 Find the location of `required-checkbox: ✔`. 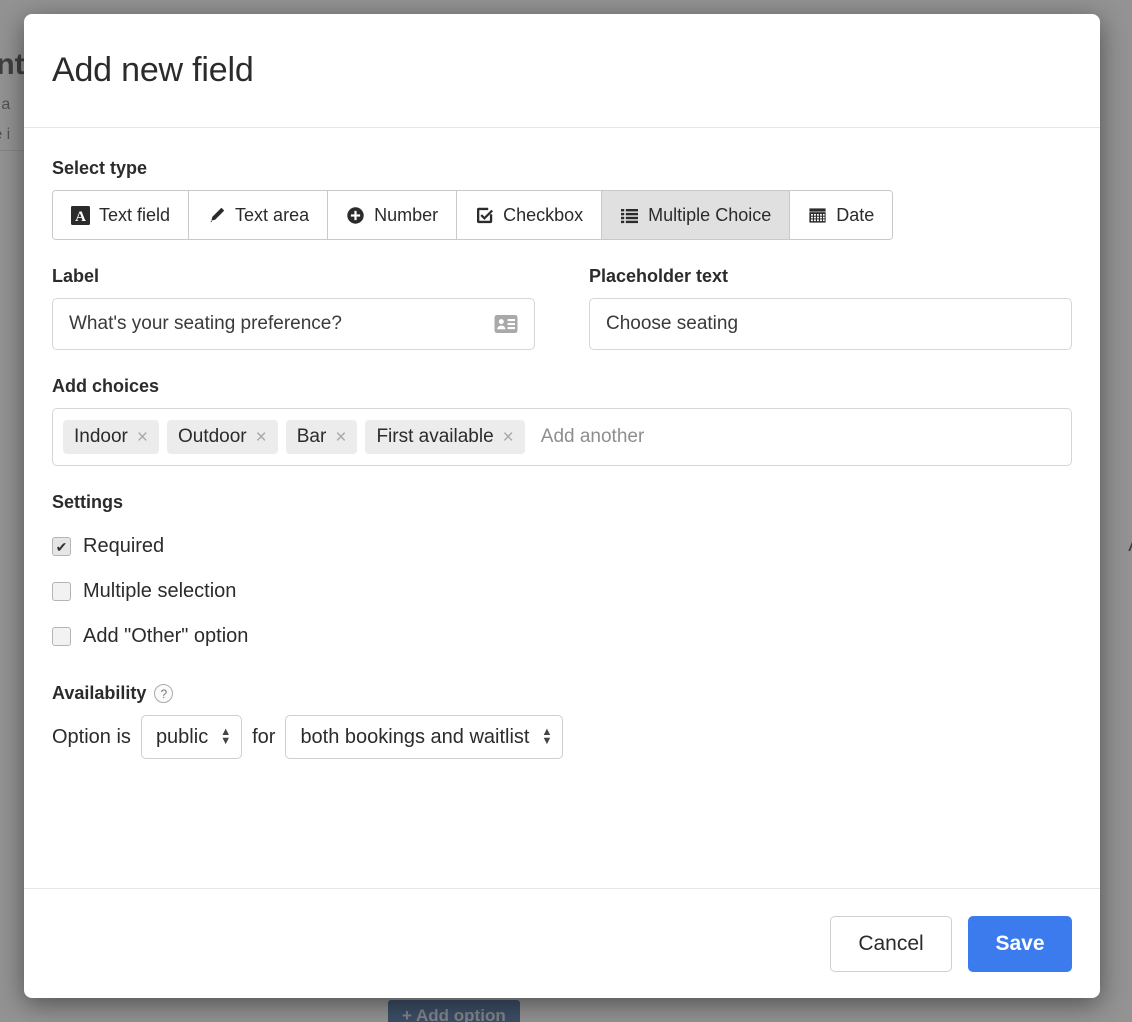

required-checkbox: ✔ is located at coordinates (61, 546).